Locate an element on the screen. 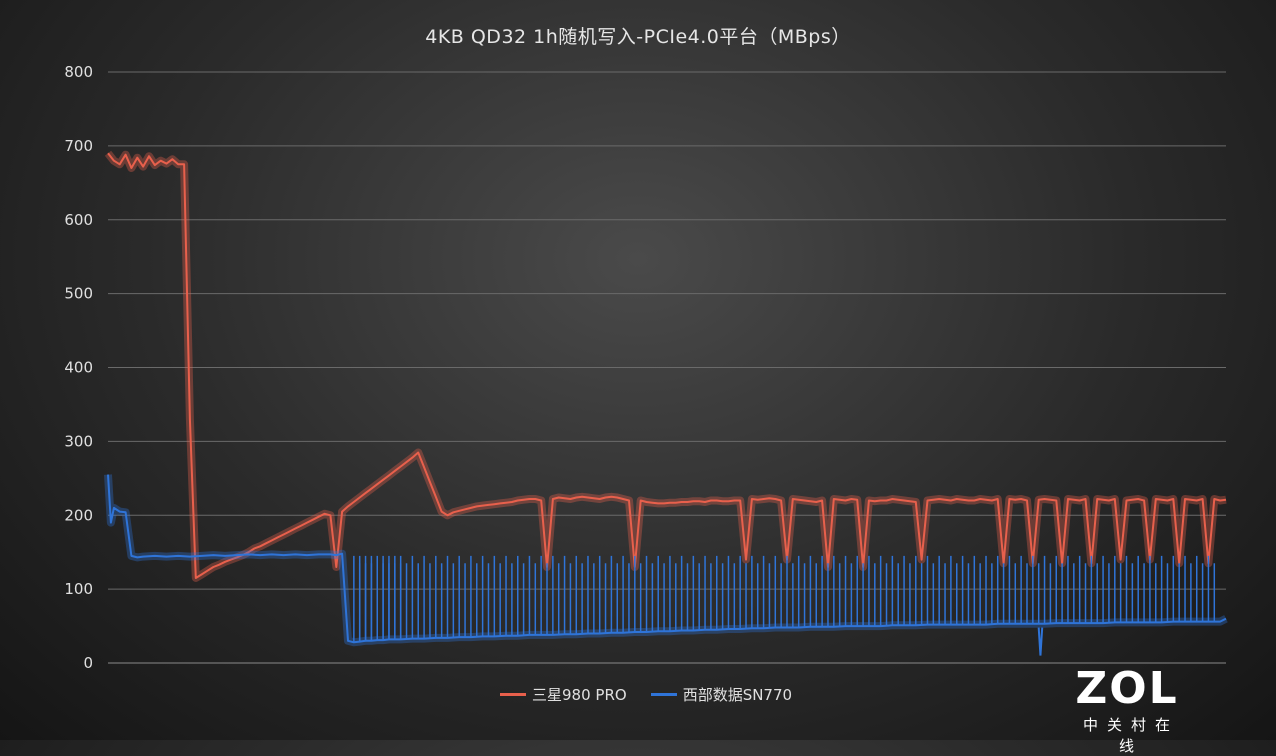 This screenshot has width=1276, height=756. chart-title: 4KB QD32 1h随机写入-PCIe4.0平台（MBps） is located at coordinates (638, 37).